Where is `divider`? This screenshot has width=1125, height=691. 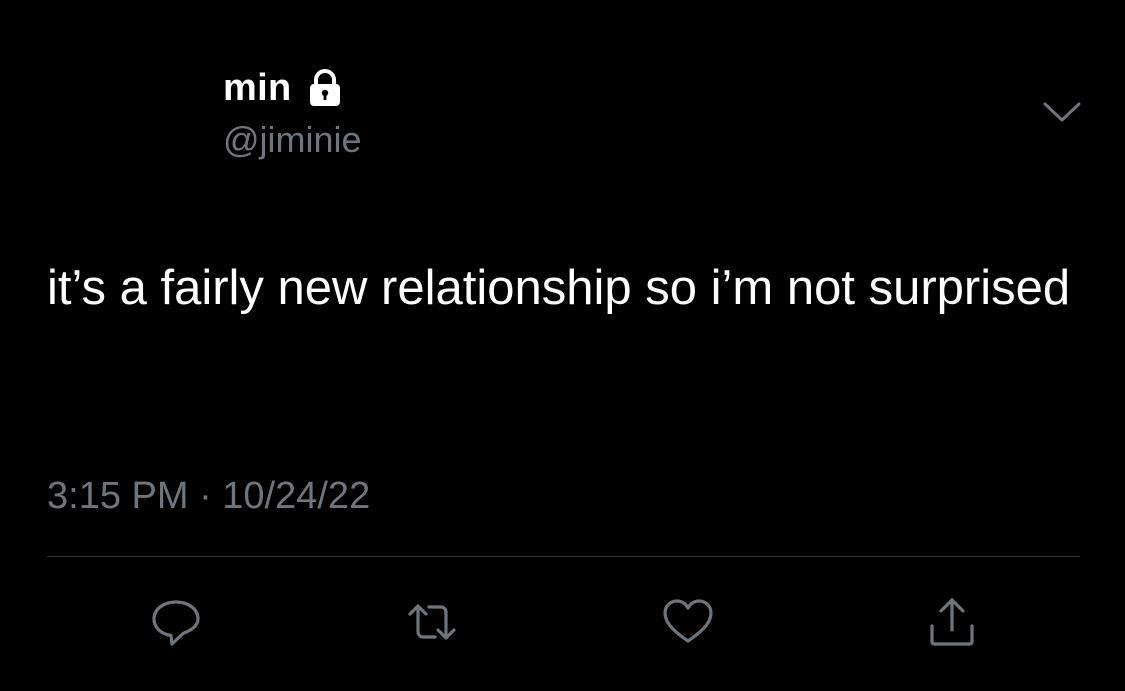
divider is located at coordinates (563, 556).